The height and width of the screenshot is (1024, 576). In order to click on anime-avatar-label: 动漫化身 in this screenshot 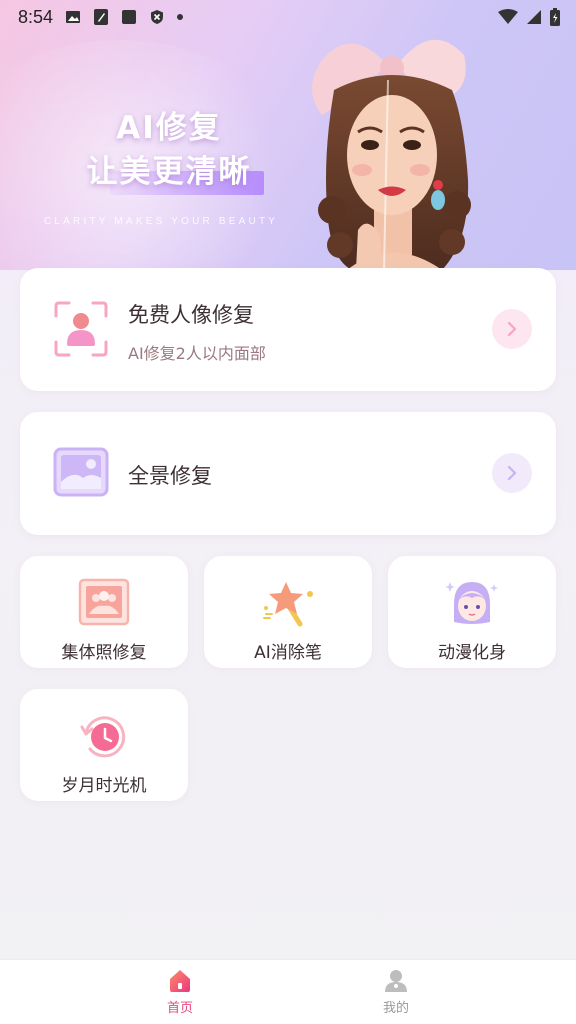, I will do `click(472, 653)`.